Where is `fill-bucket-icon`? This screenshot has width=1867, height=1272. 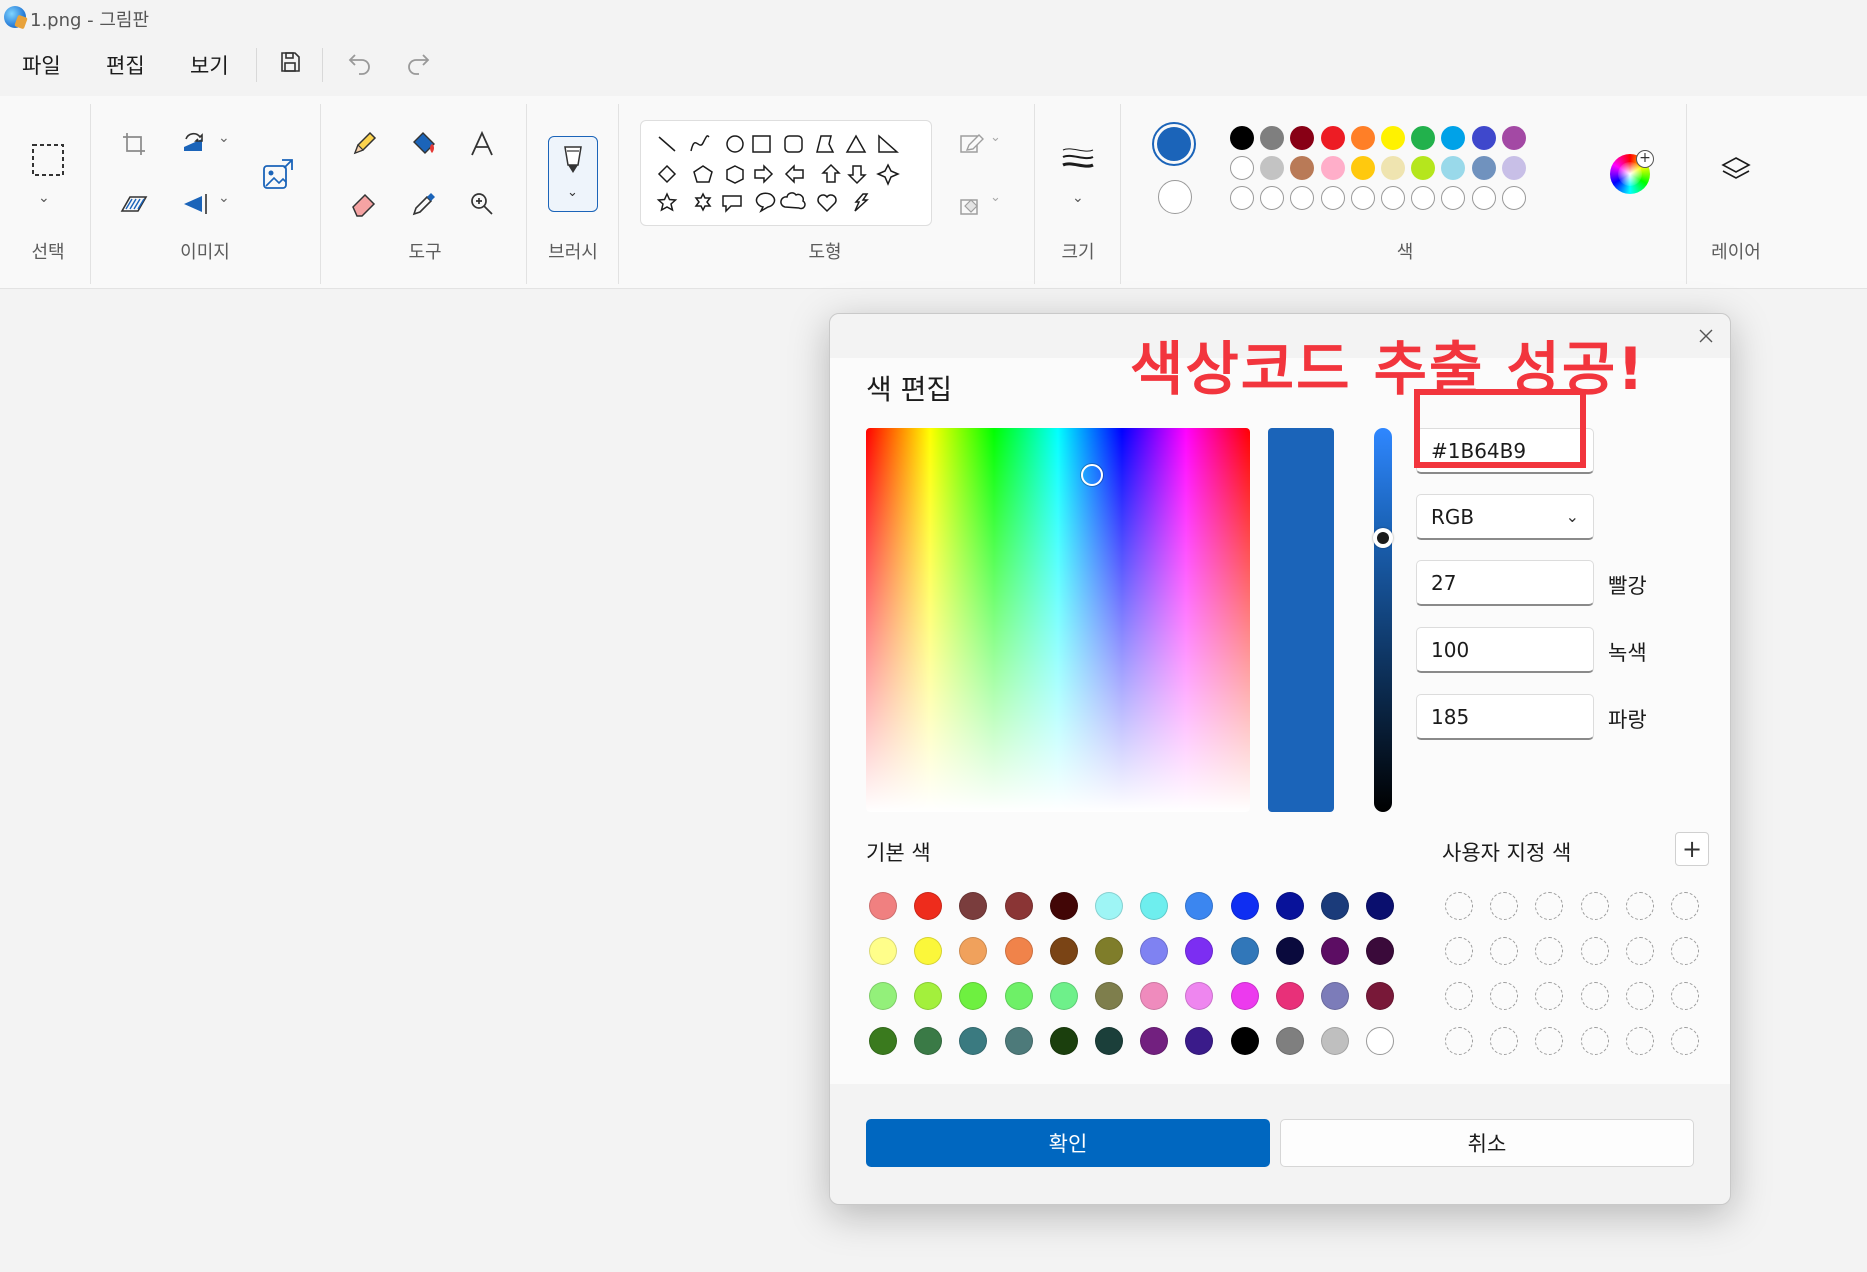 fill-bucket-icon is located at coordinates (424, 144).